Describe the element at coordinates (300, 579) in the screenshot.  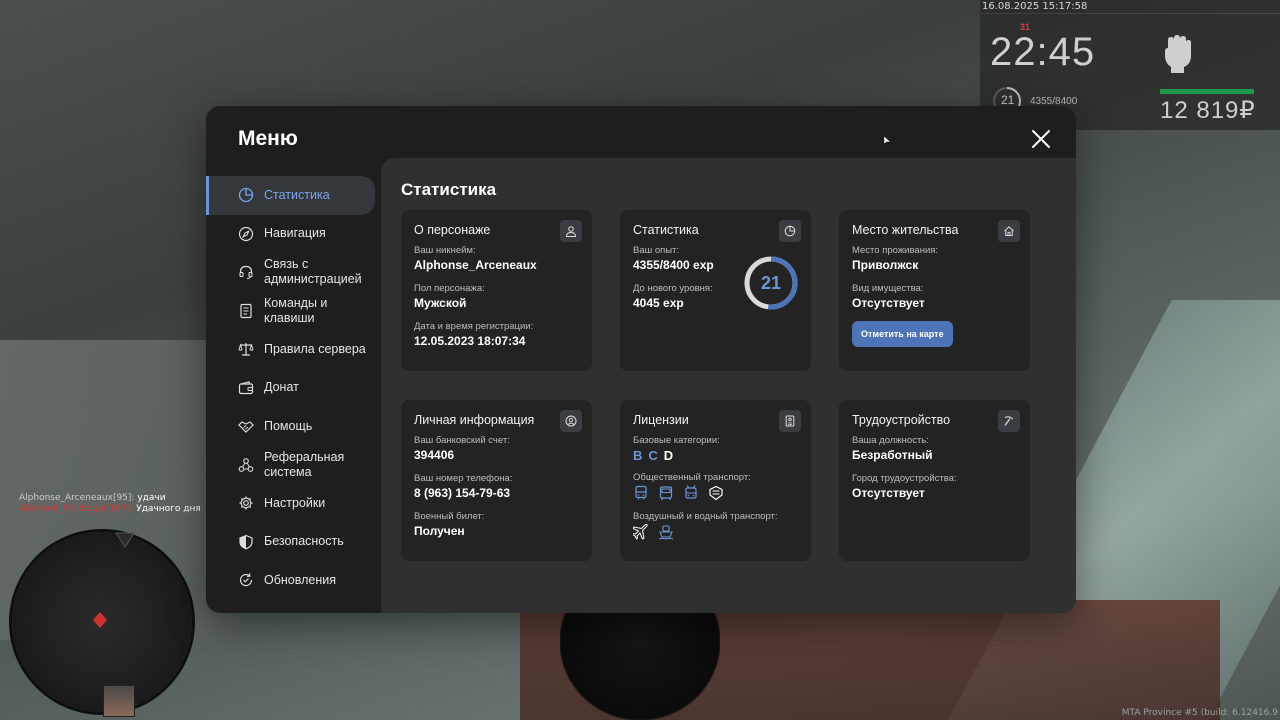
I see `sidebar-item-label: Обновления` at that location.